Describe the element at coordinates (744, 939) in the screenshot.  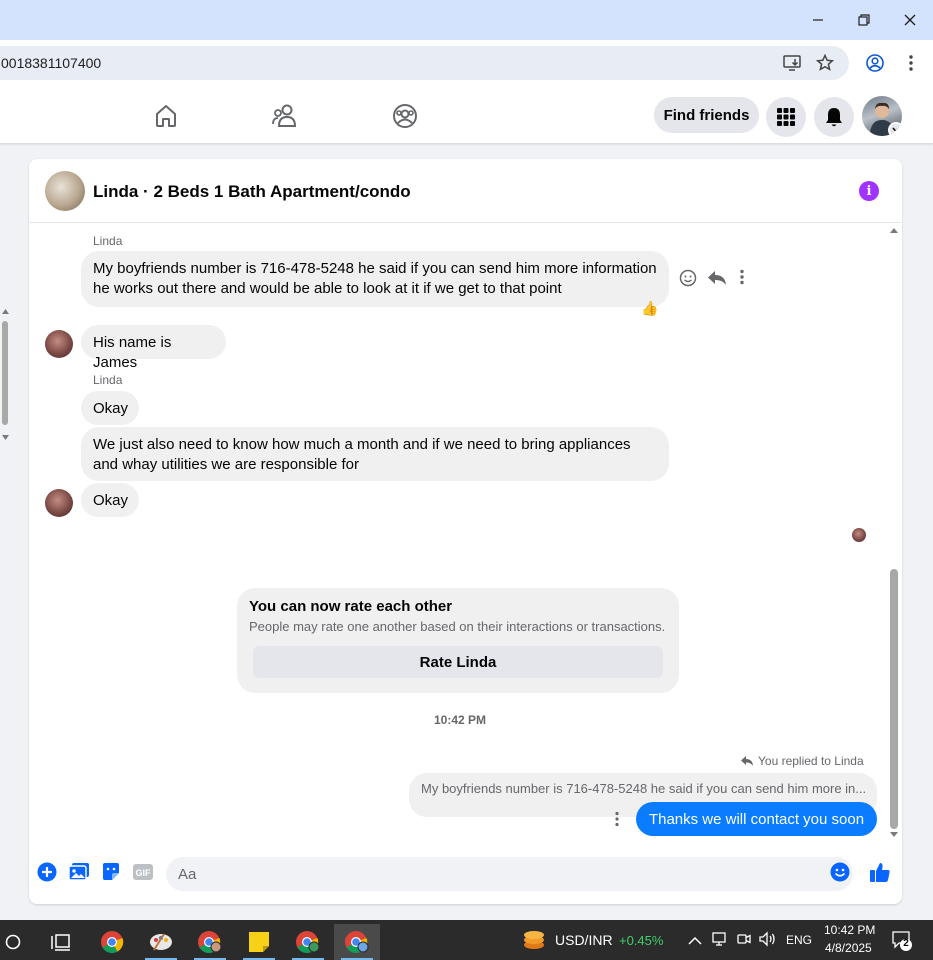
I see `meet-now-icon` at that location.